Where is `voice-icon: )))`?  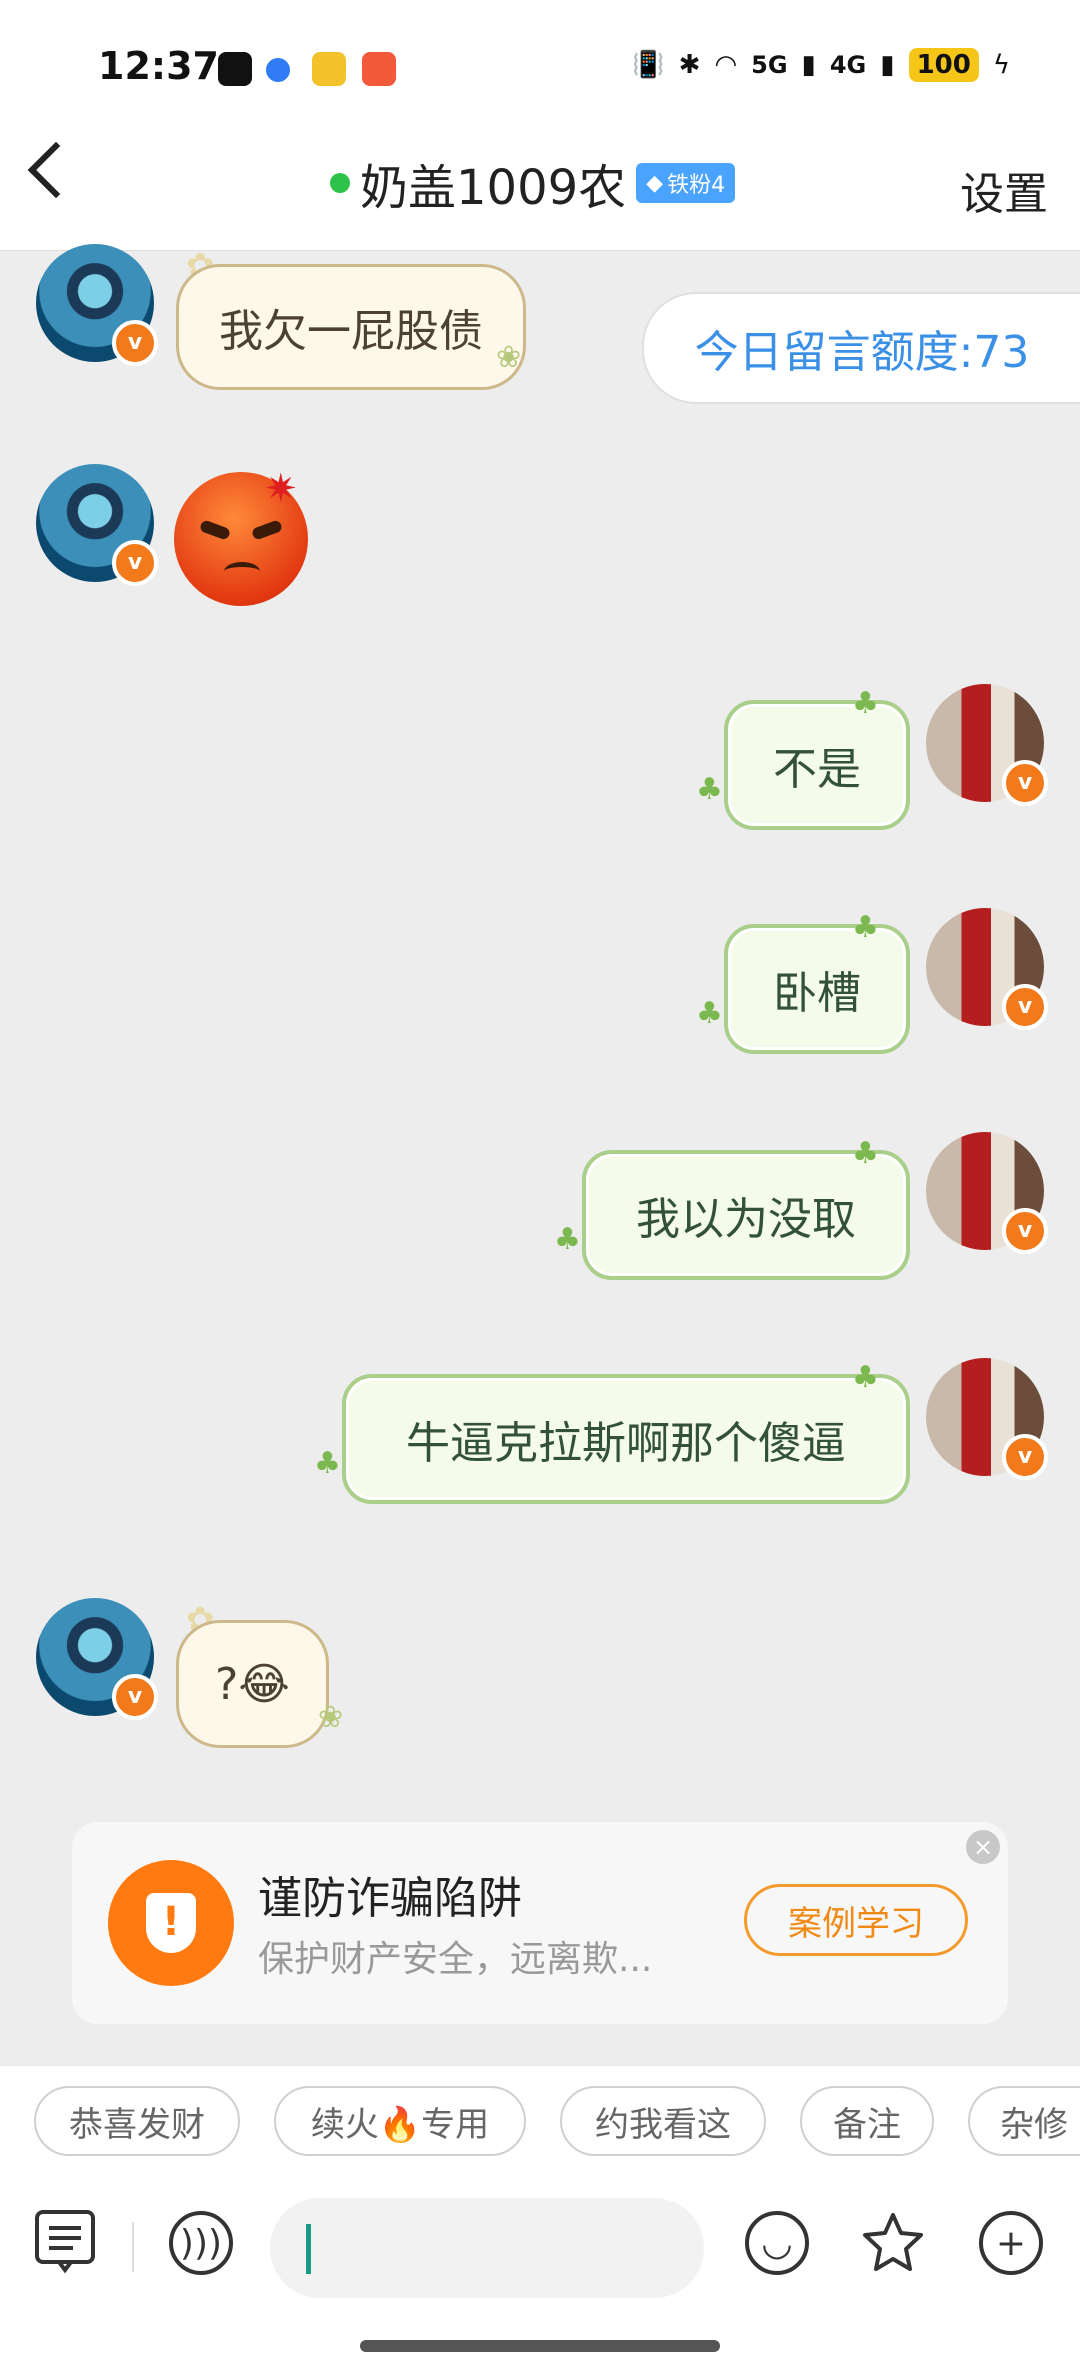
voice-icon: ))) is located at coordinates (201, 2243).